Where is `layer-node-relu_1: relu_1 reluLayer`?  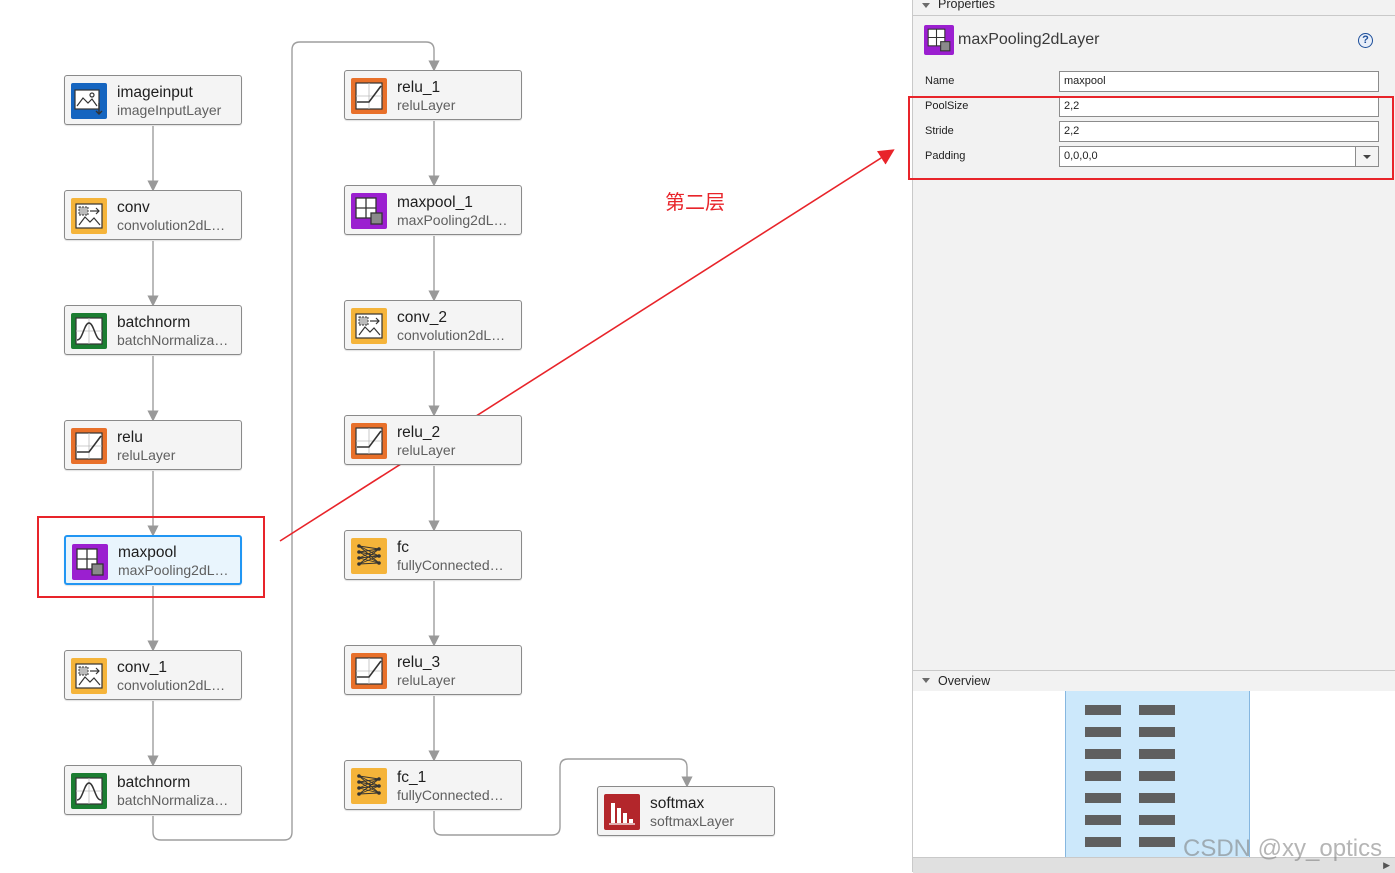 layer-node-relu_1: relu_1 reluLayer is located at coordinates (433, 95).